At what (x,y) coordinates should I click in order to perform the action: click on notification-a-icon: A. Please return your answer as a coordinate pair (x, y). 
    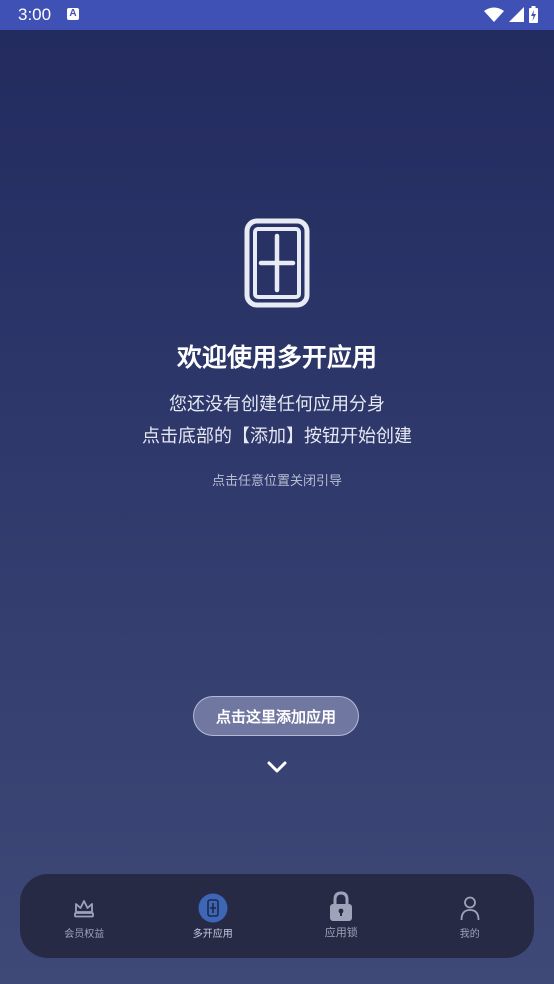
    Looking at the image, I should click on (73, 14).